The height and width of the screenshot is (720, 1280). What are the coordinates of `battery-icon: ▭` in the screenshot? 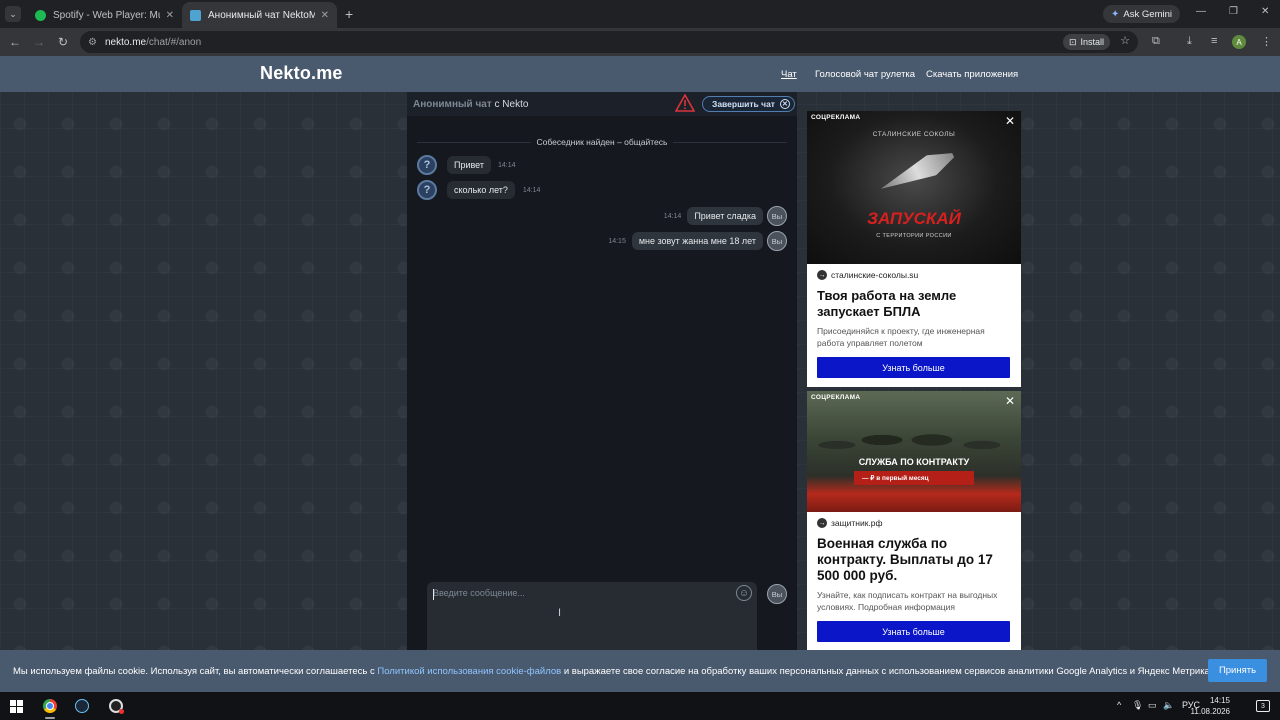 It's located at (1152, 705).